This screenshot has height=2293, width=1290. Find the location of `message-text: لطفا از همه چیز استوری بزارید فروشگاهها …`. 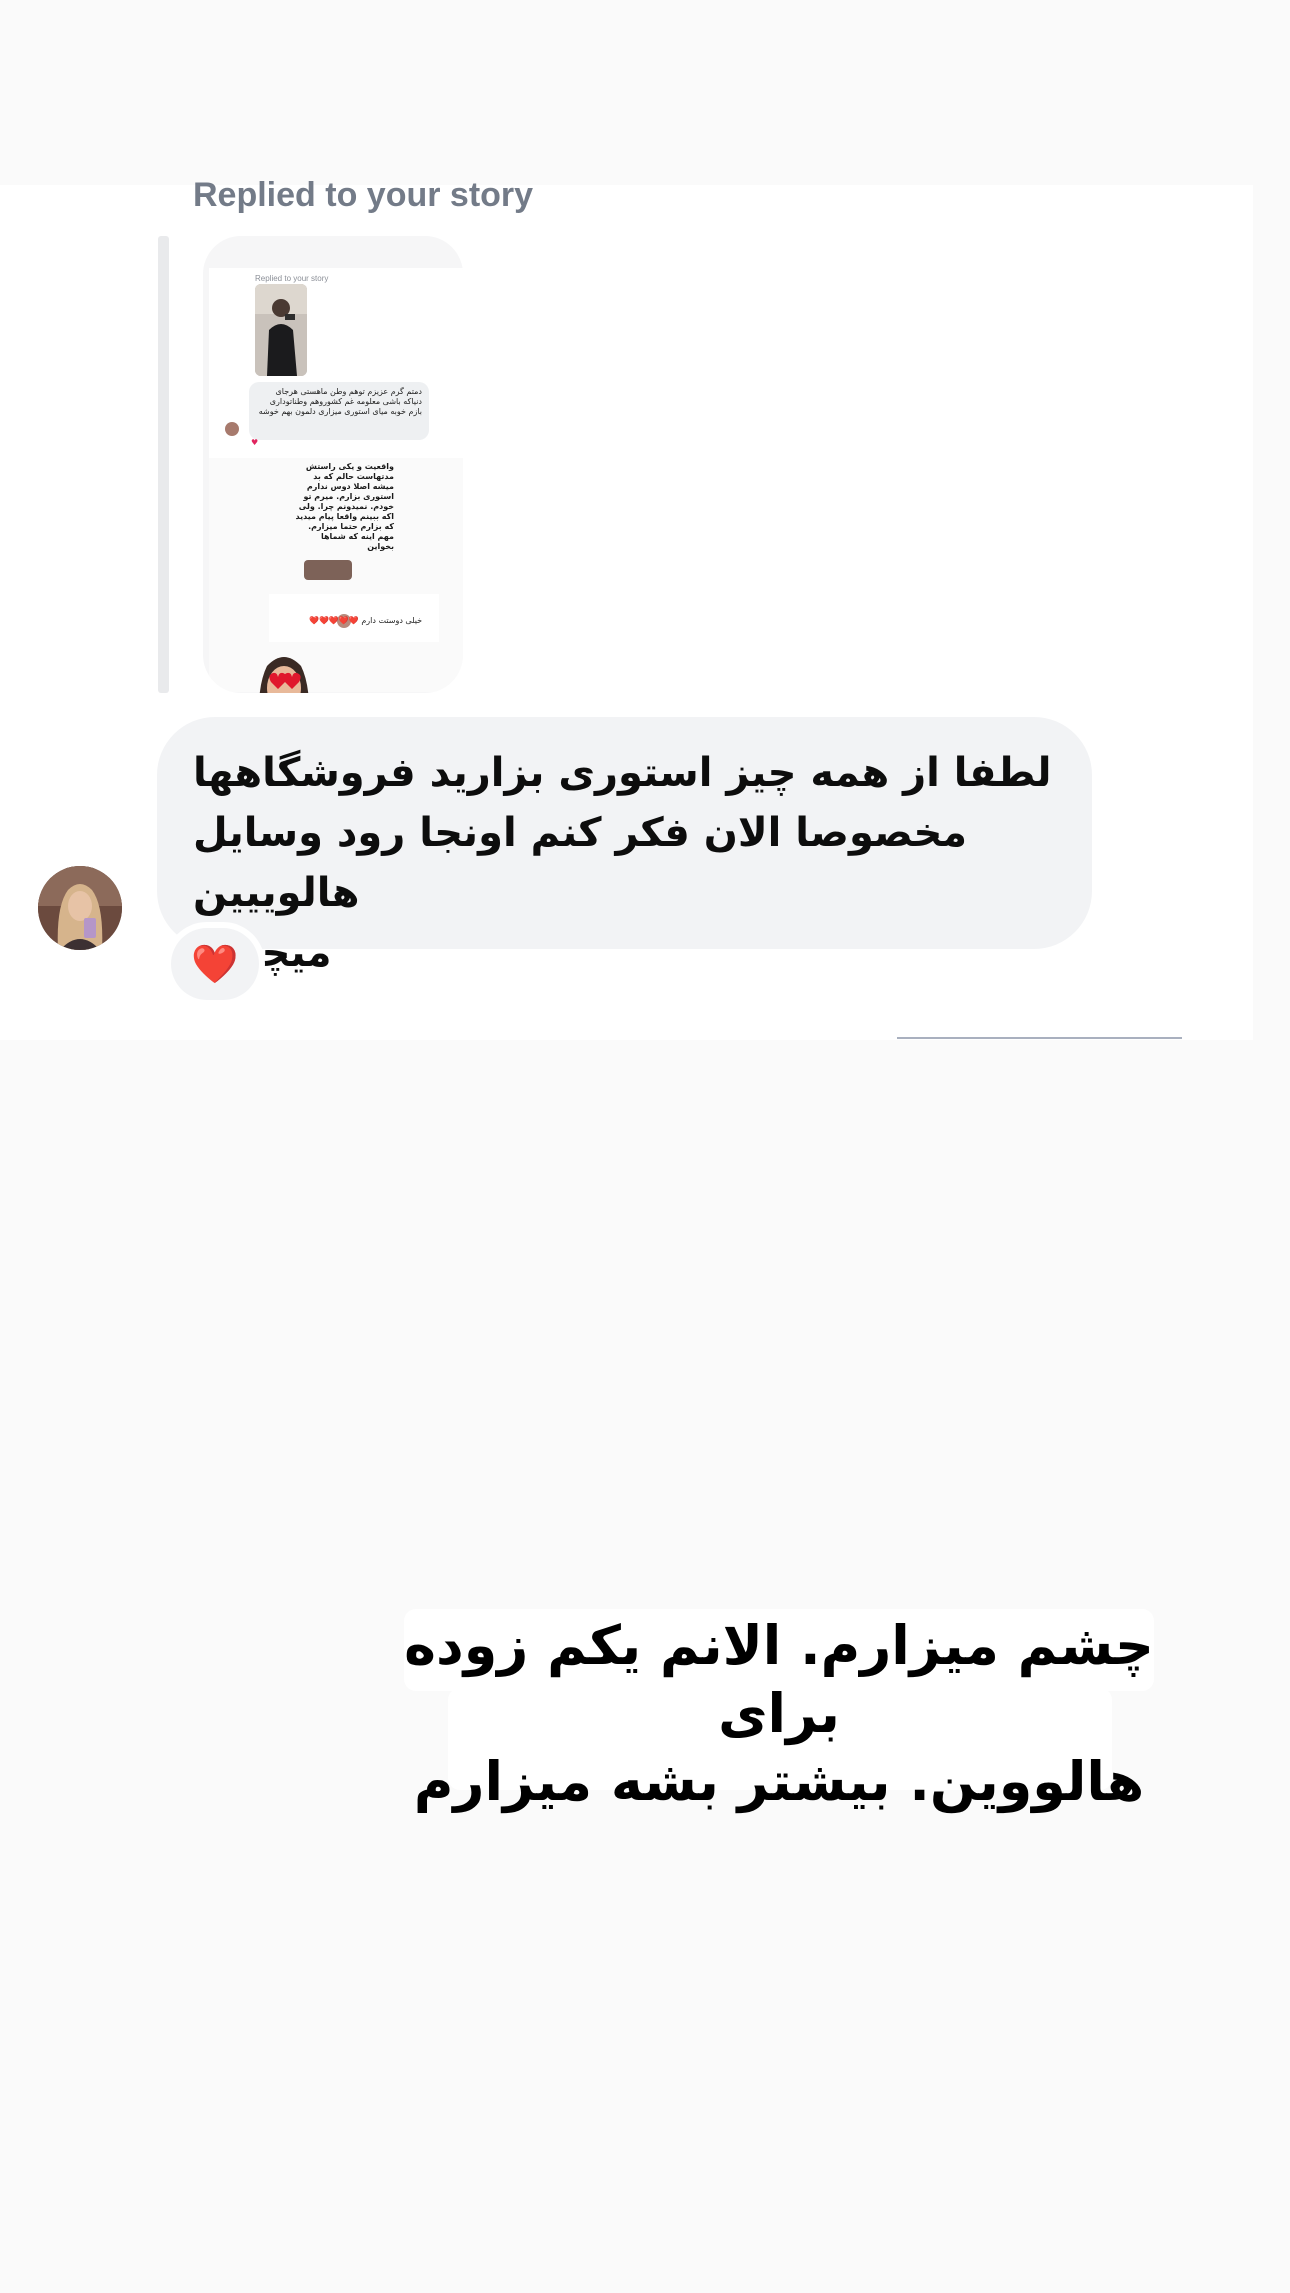

message-text: لطفا از همه چیز استوری بزارید فروشگاهها … is located at coordinates (622, 863).